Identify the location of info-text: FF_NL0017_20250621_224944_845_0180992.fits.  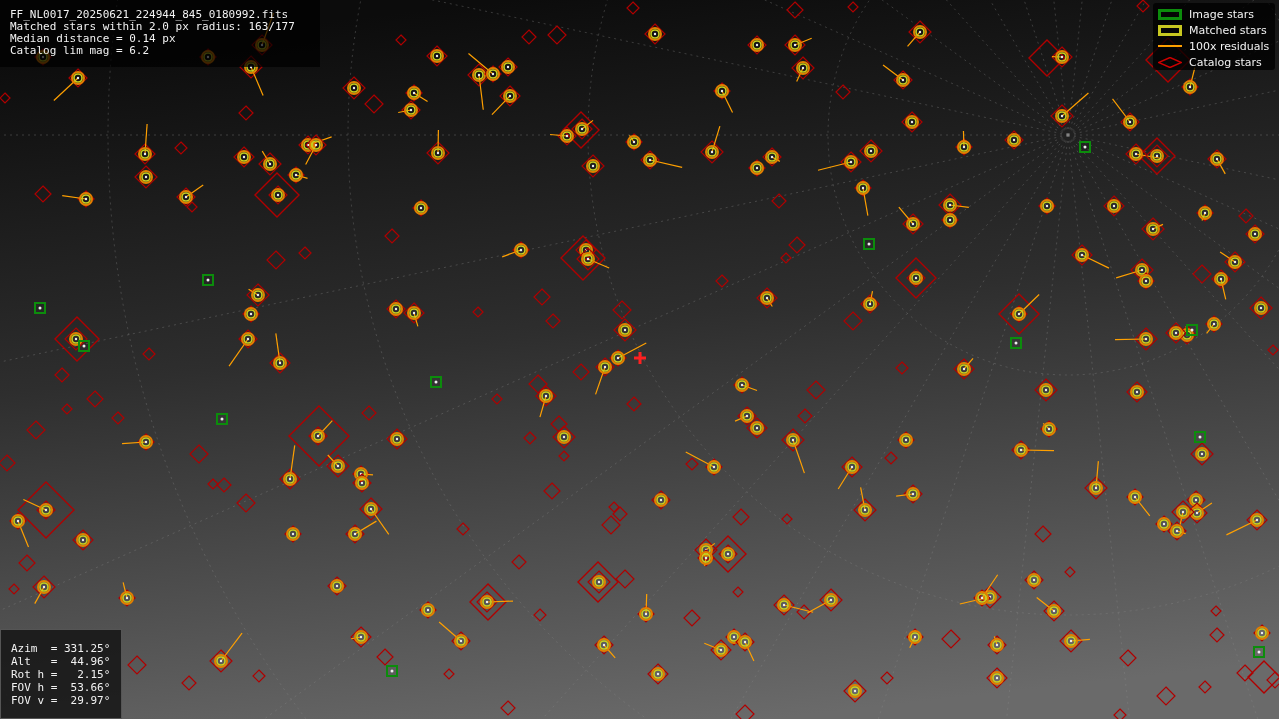
(150, 15).